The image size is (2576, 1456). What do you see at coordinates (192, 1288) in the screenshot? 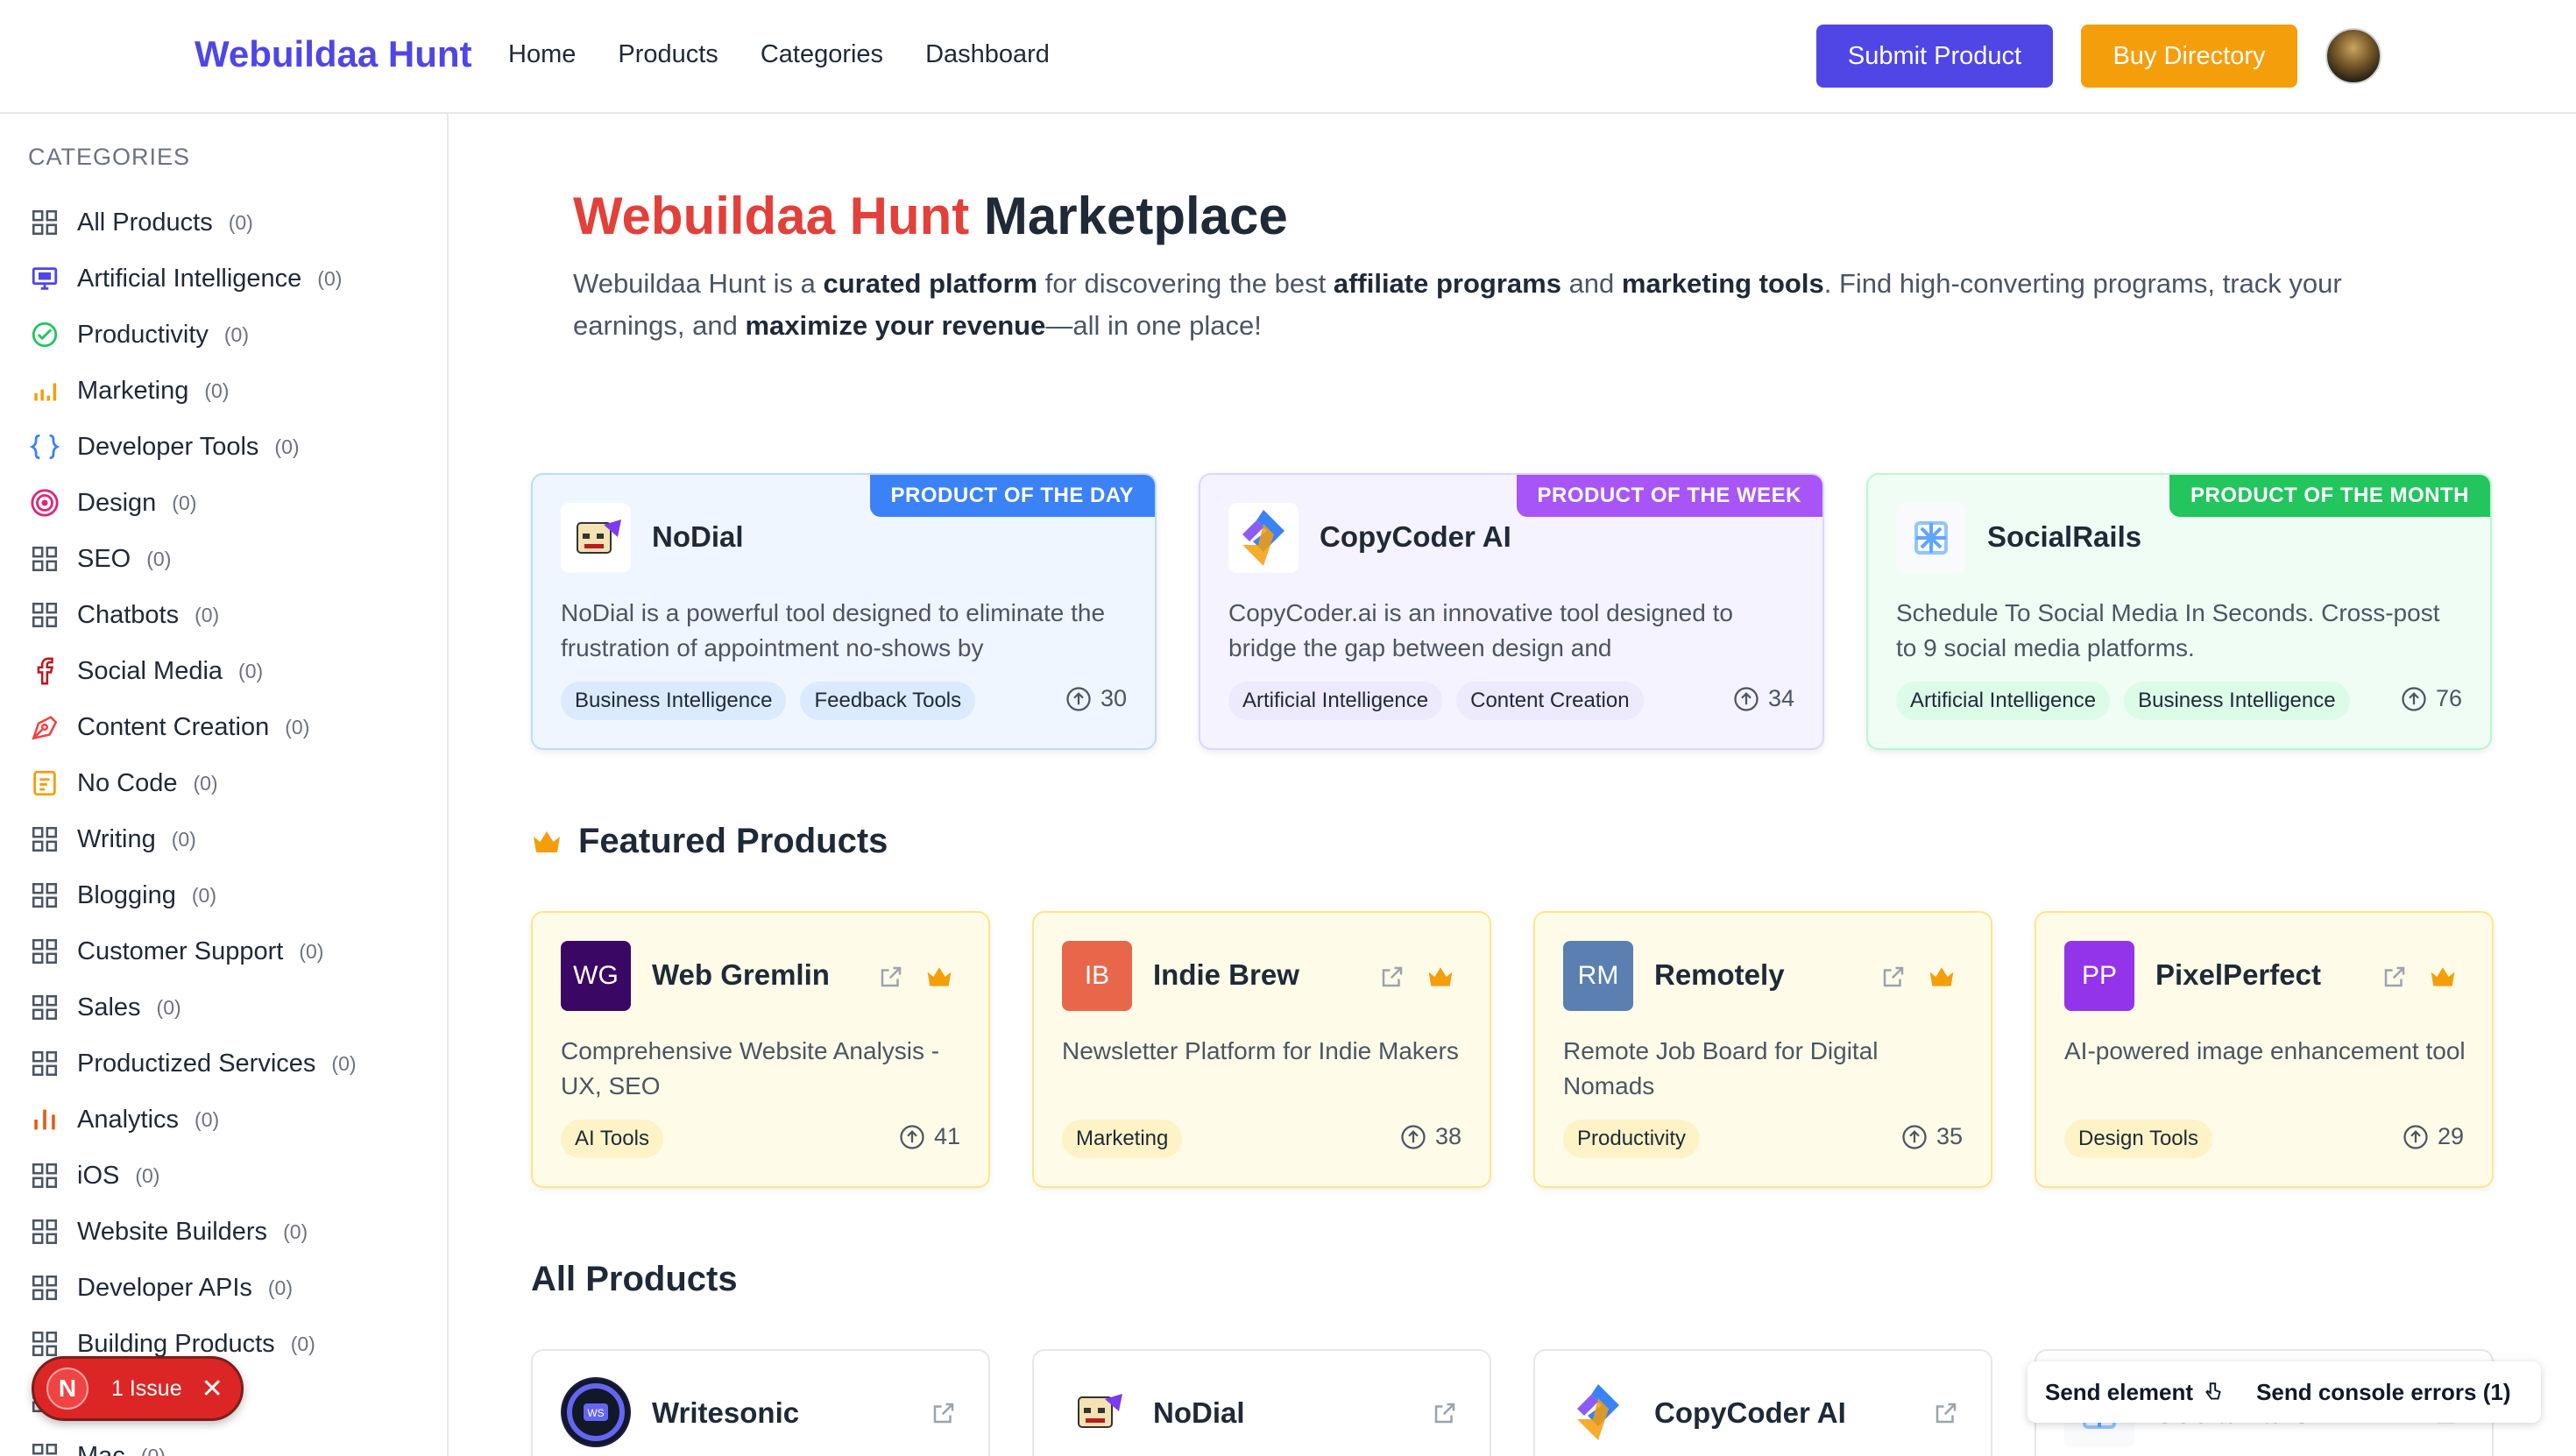
I see `sidebar-item: Developer APIs (0)` at bounding box center [192, 1288].